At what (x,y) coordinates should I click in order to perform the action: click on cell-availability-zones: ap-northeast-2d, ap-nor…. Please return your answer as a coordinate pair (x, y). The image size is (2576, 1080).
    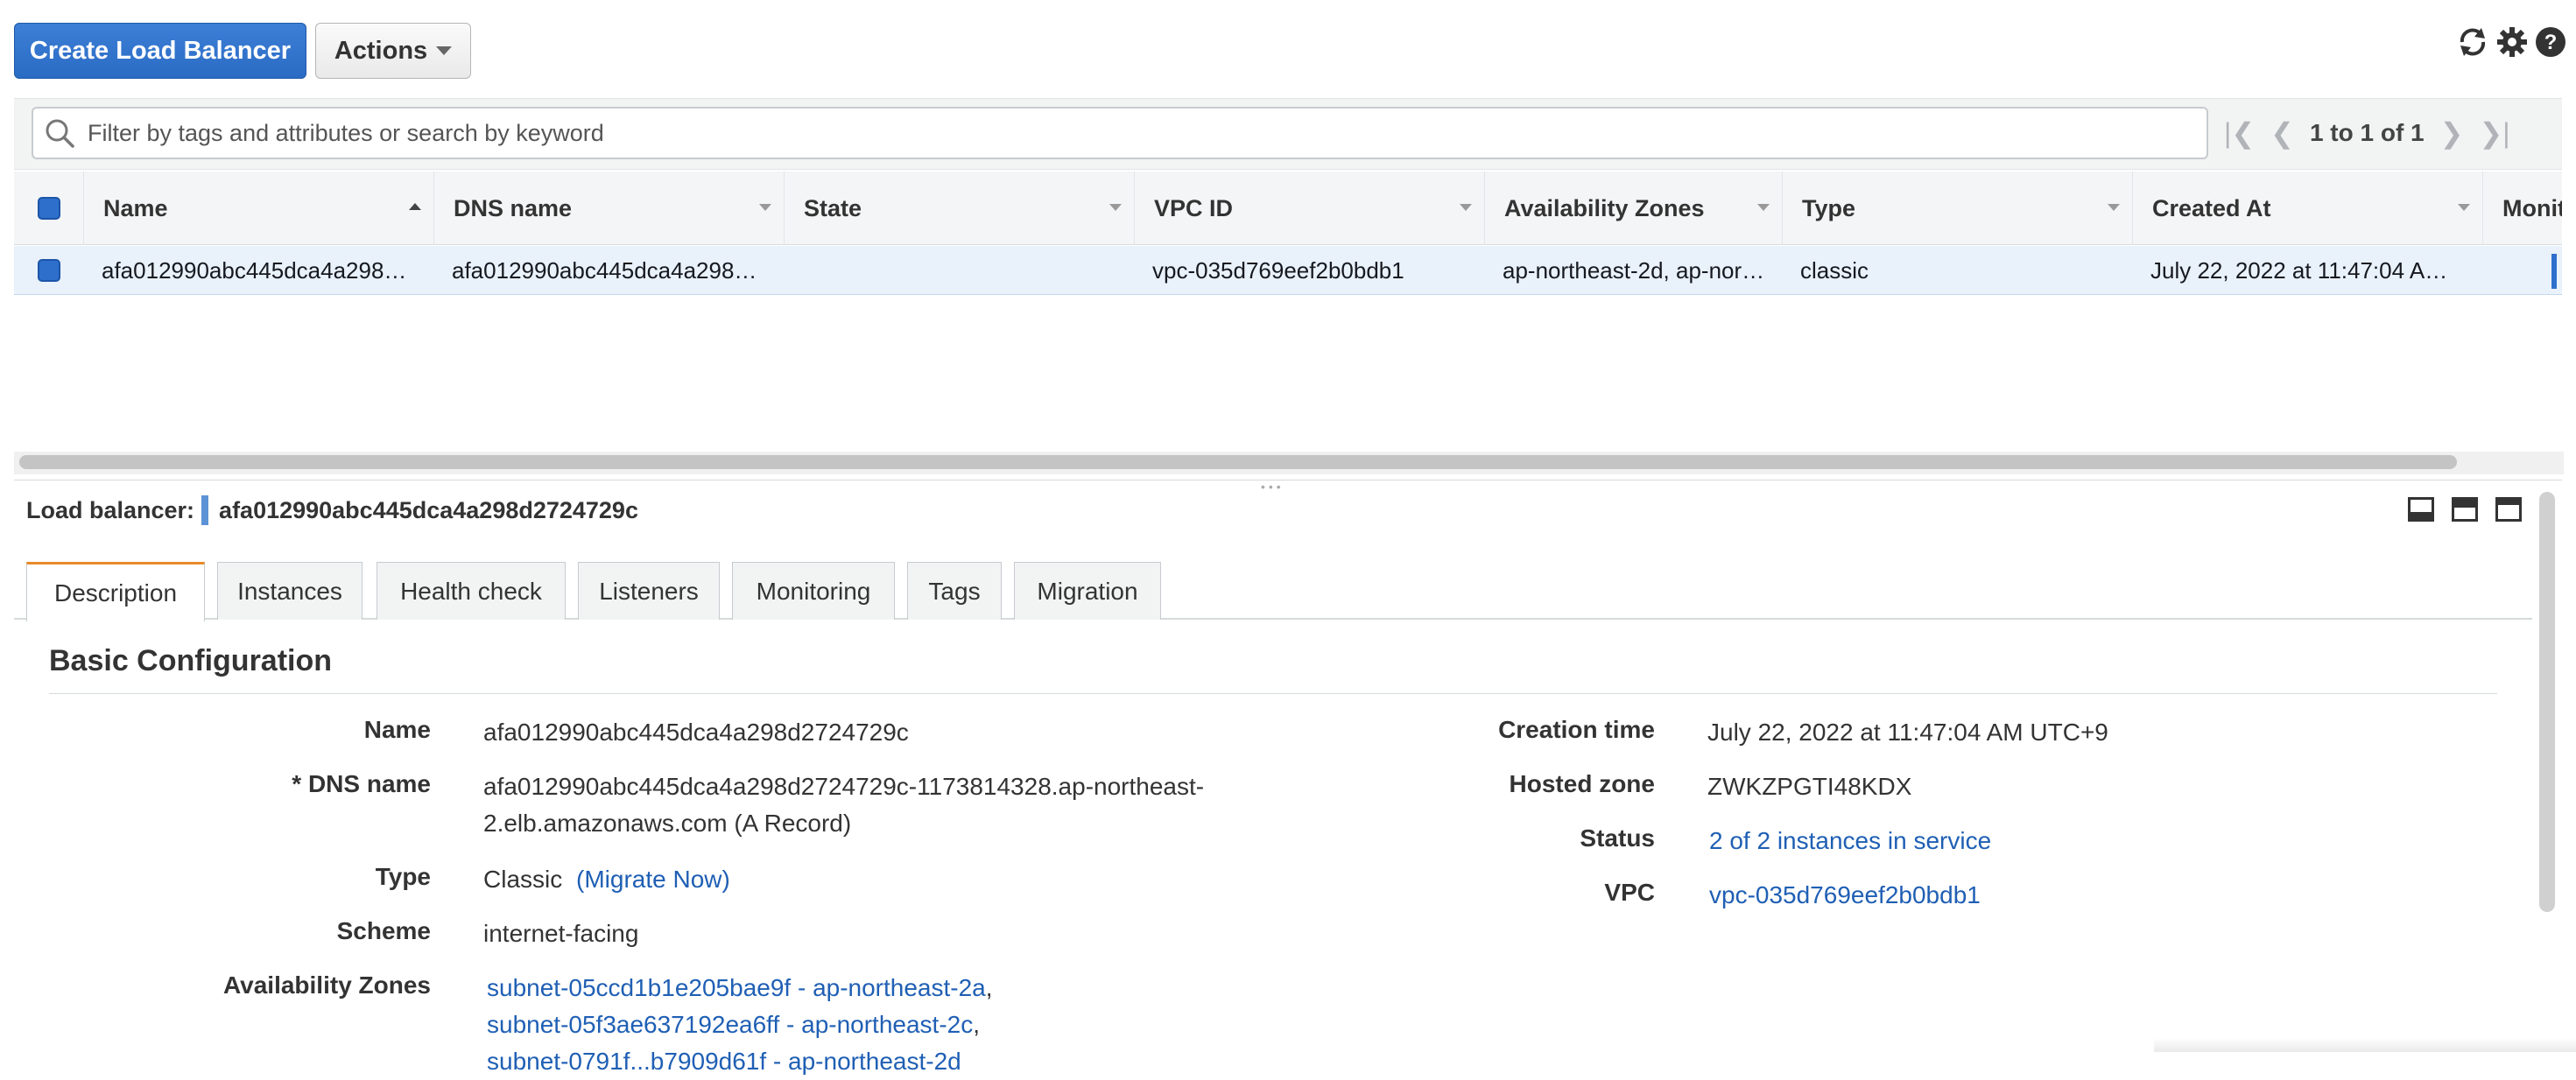
    Looking at the image, I should click on (1634, 270).